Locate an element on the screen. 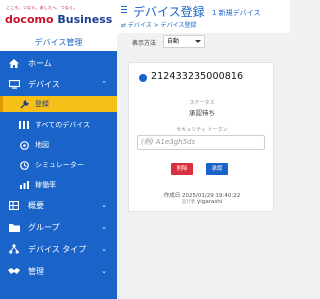 Image resolution: width=320 pixels, height=299 pixels. sidebar-subitem-simulator: シミュレーター is located at coordinates (58, 165).